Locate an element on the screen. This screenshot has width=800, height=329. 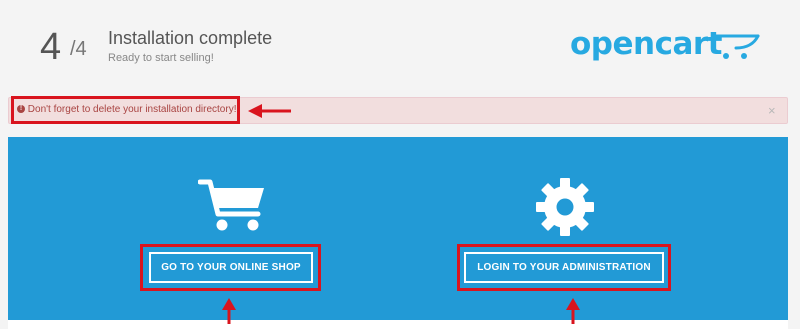
panel-footer-strip is located at coordinates (398, 324).